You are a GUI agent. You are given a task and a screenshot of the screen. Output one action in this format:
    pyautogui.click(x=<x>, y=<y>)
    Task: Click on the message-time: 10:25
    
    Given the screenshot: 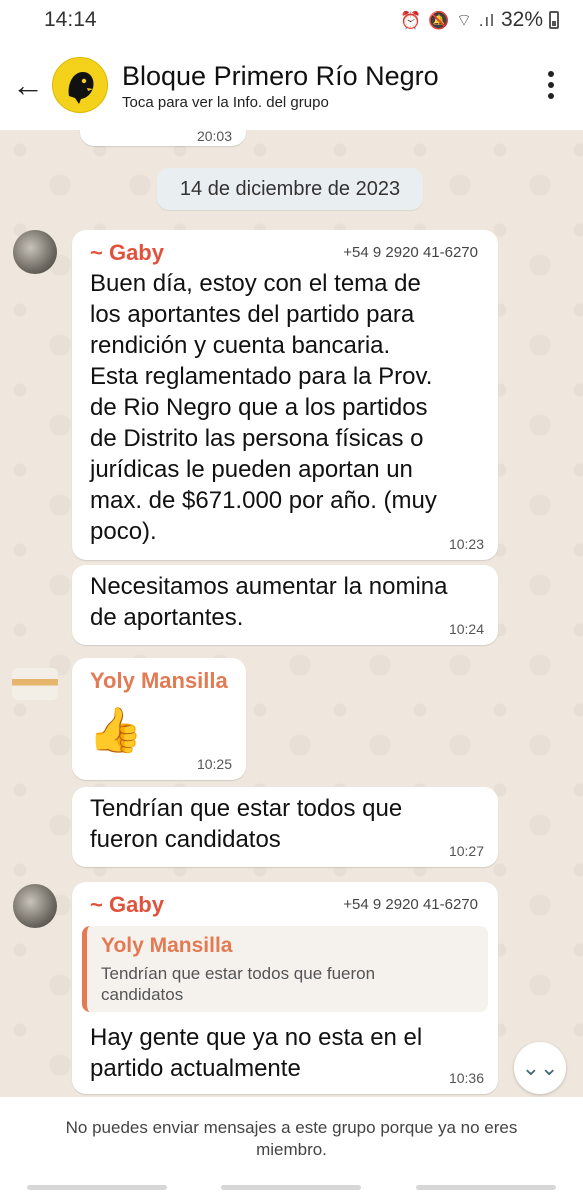 What is the action you would take?
    pyautogui.click(x=214, y=764)
    